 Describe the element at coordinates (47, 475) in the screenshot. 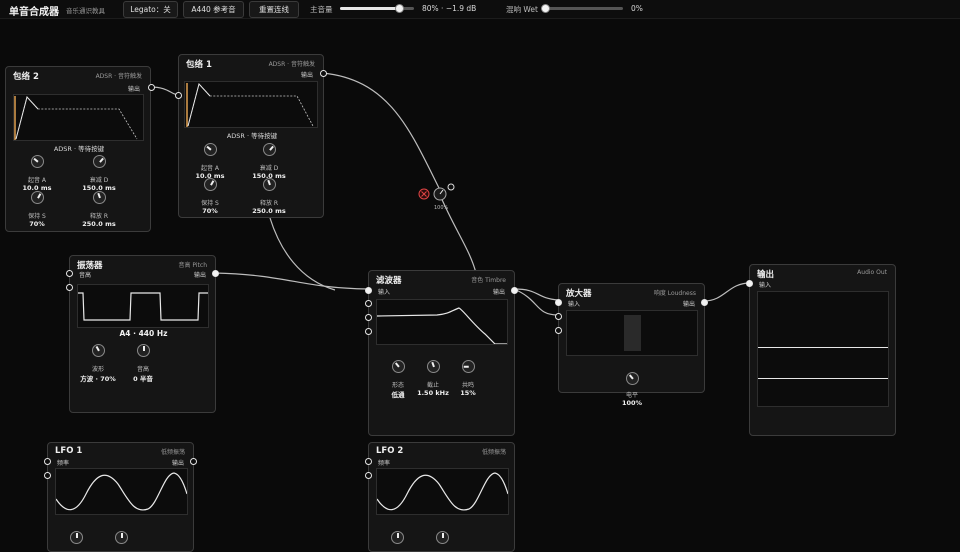

I see `lfo1-mod-in-port` at that location.